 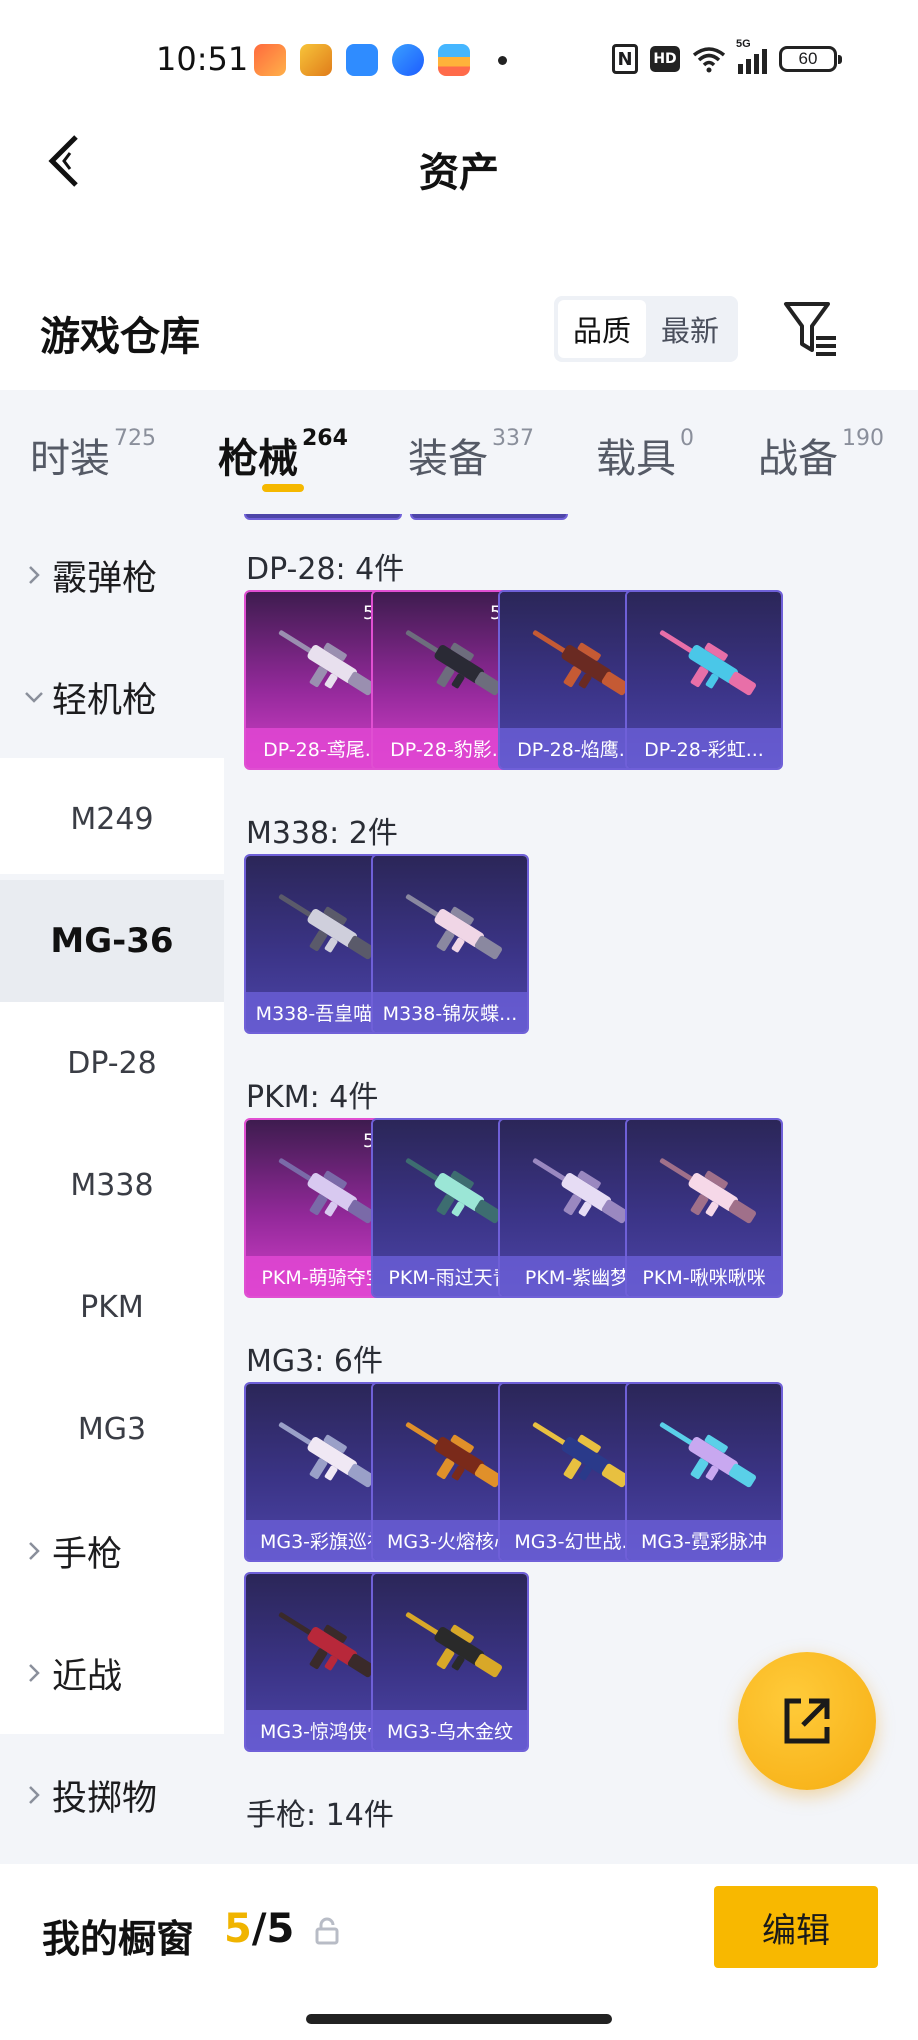 I want to click on sidebar-item-label: 轻机枪, so click(x=105, y=700).